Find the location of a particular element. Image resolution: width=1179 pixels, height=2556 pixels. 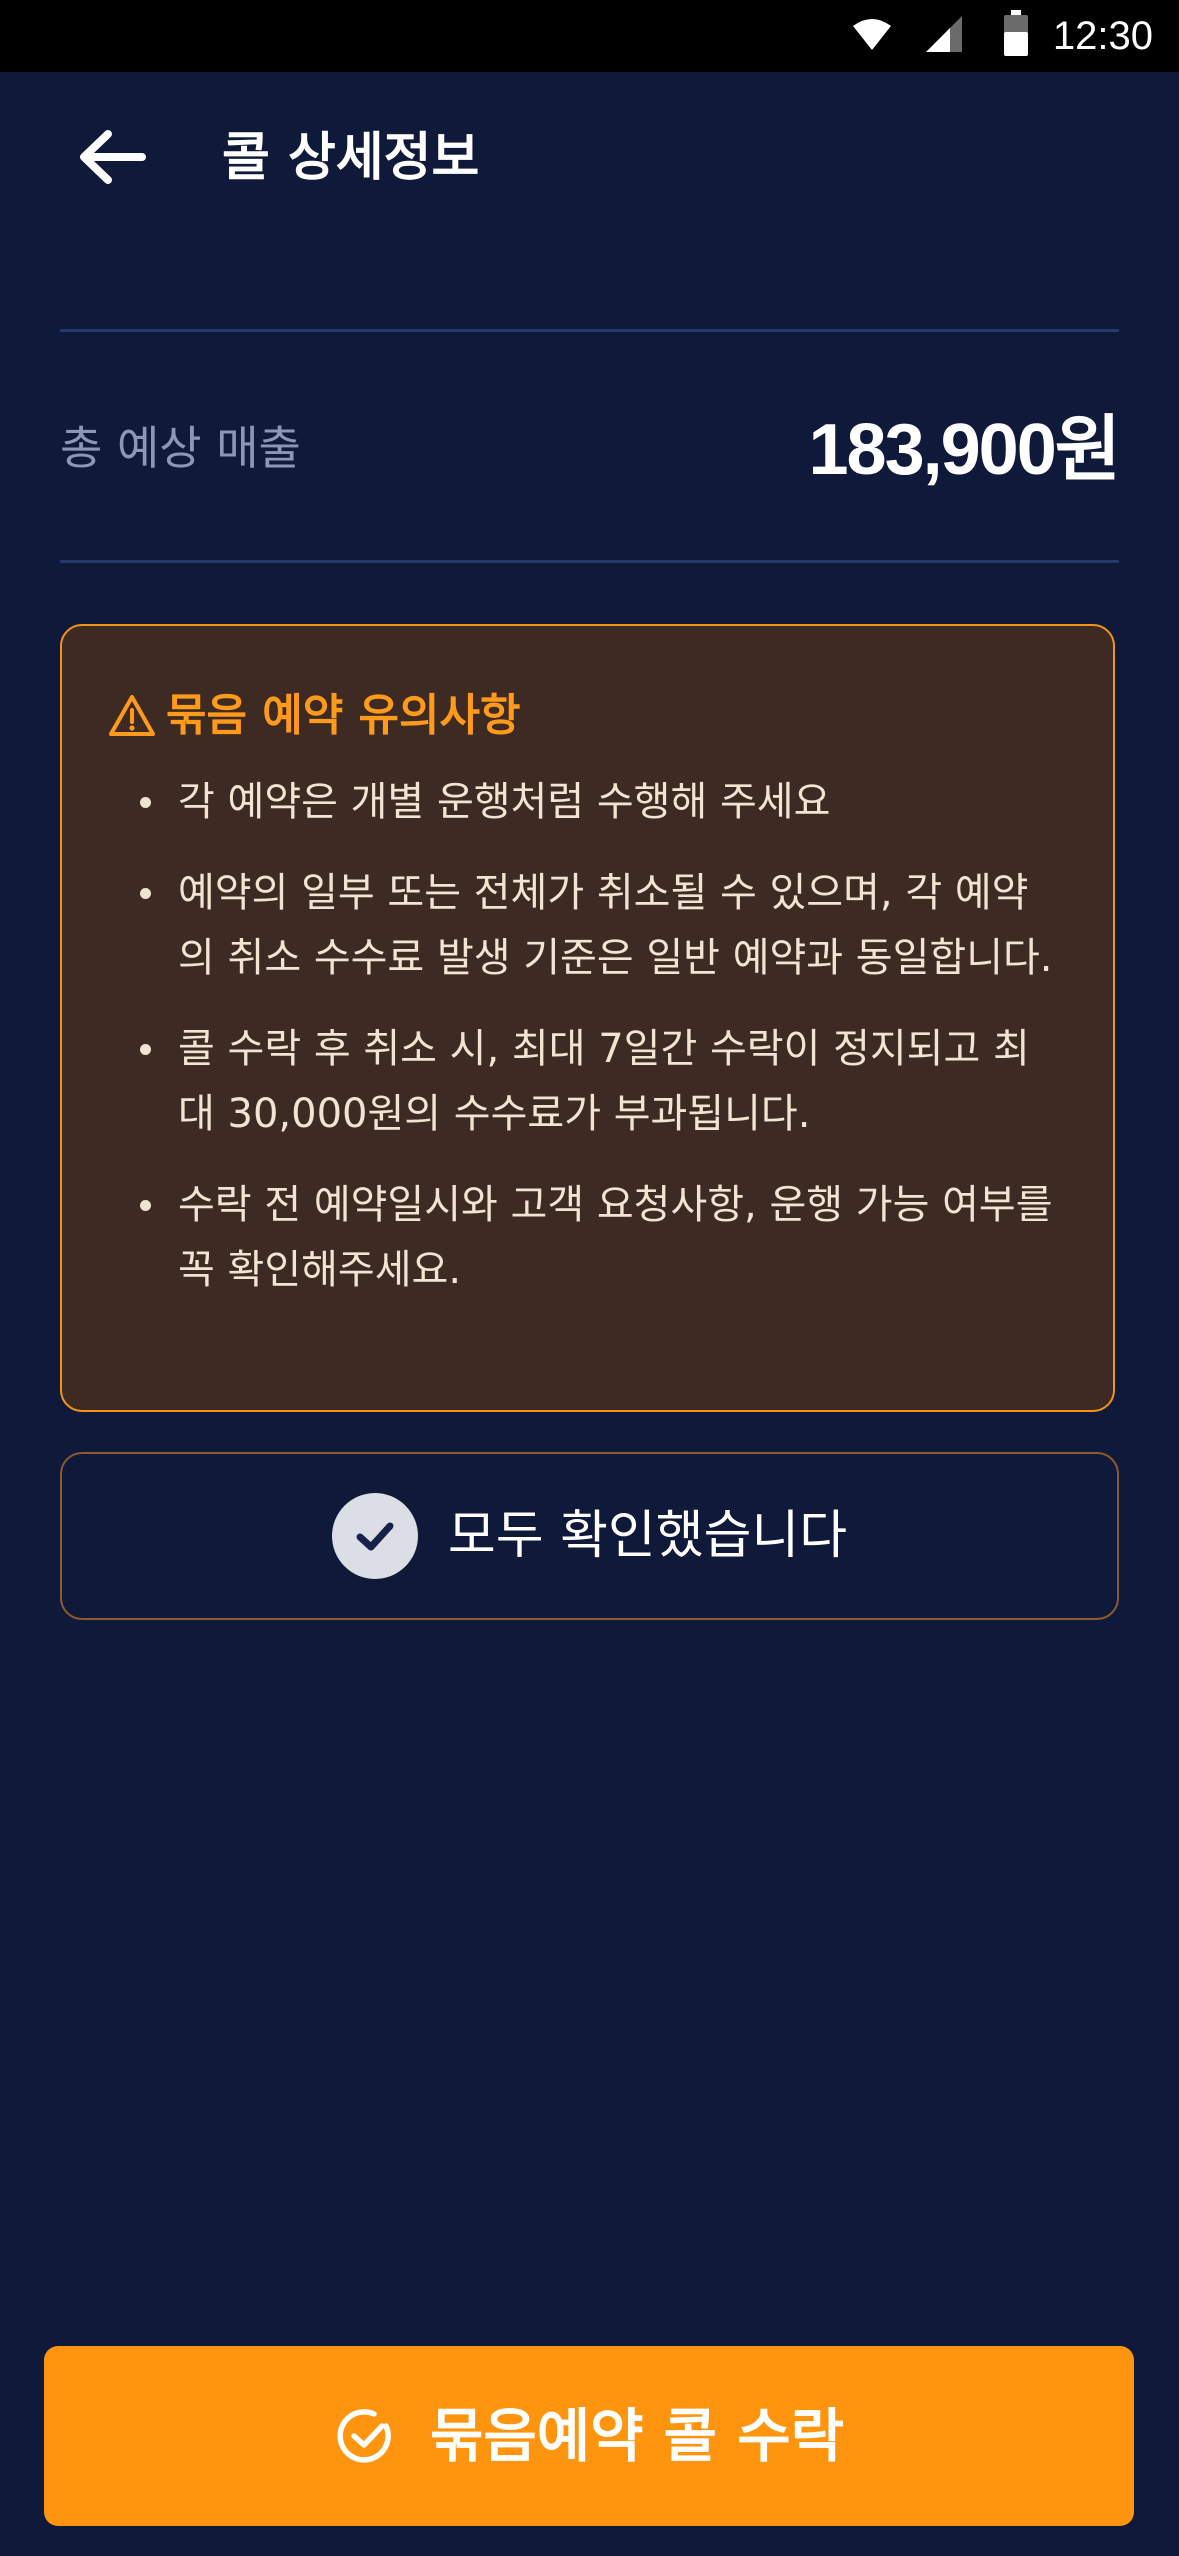

accept-bundle-call-button: 묶음예약 콜 수락 is located at coordinates (589, 2436).